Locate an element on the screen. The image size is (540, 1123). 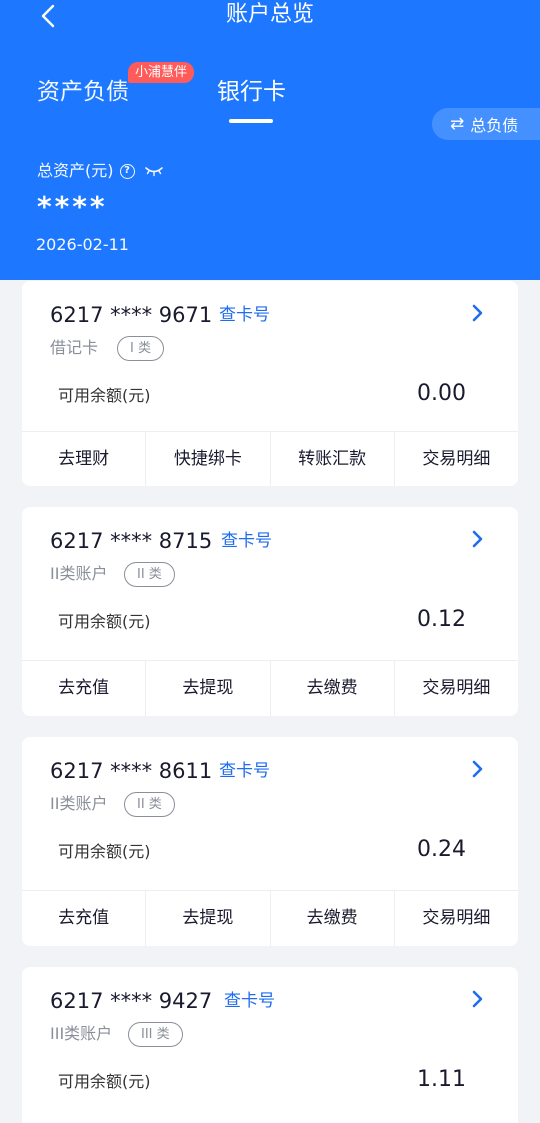
card-type: 借记卡 is located at coordinates (74, 347).